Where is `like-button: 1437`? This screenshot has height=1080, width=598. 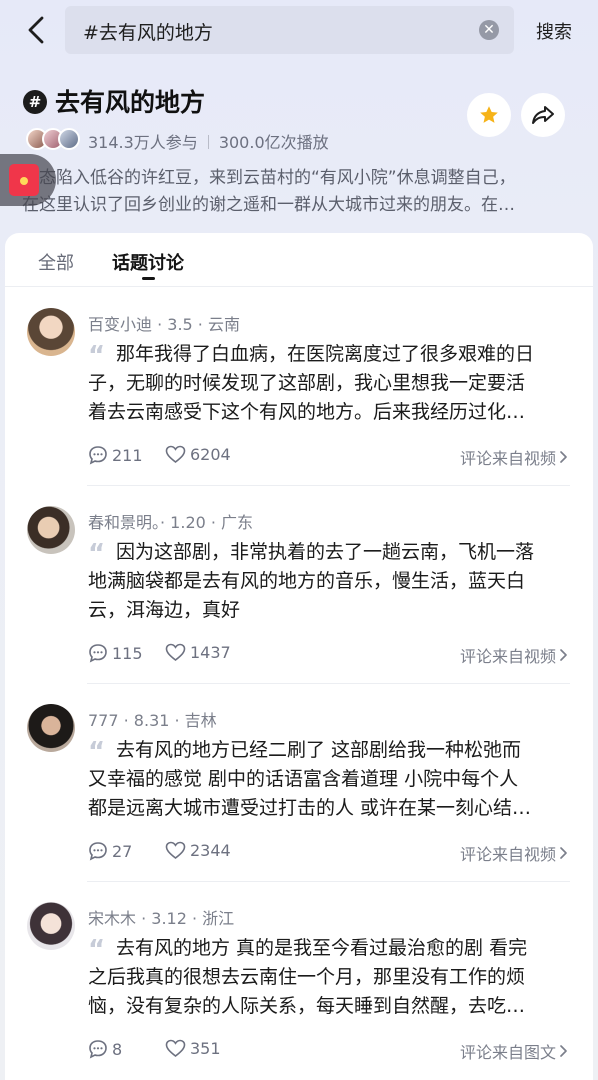 like-button: 1437 is located at coordinates (198, 652).